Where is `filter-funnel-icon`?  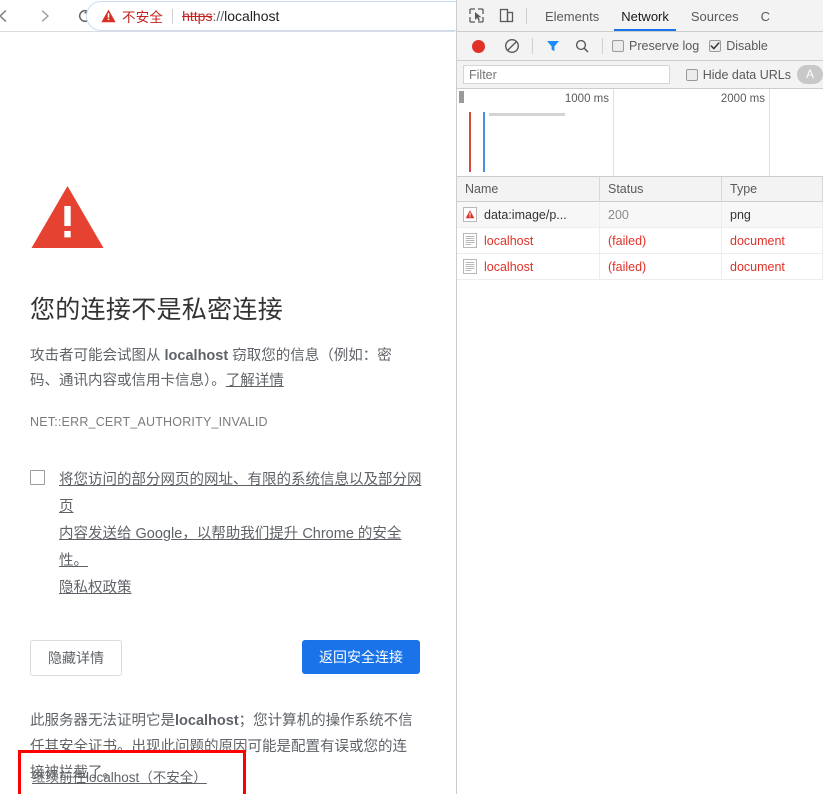 filter-funnel-icon is located at coordinates (553, 46).